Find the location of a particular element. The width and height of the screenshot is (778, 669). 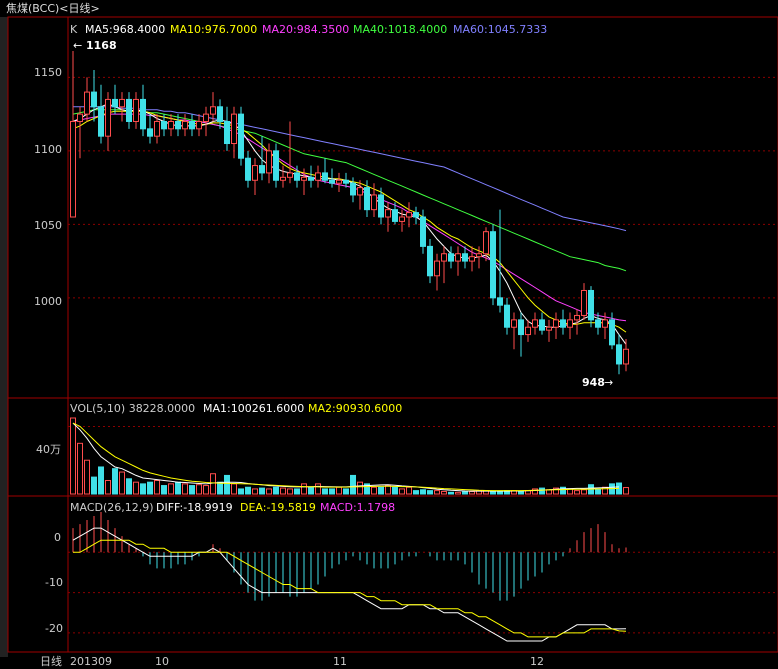

macd-tick-0: 0 is located at coordinates (57, 537).